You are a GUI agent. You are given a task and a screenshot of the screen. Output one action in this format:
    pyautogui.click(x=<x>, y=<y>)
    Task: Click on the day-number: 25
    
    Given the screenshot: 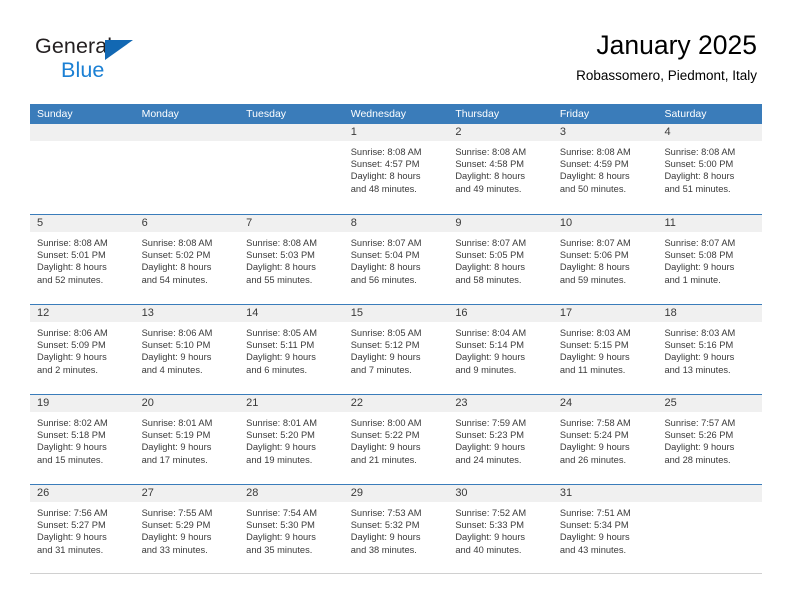 What is the action you would take?
    pyautogui.click(x=670, y=403)
    